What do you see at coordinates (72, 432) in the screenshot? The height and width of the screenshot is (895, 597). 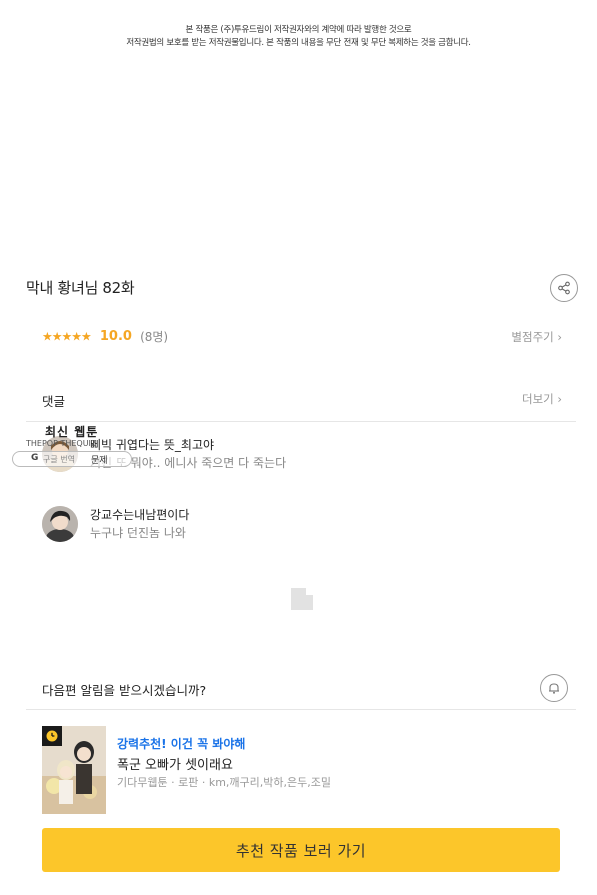 I see `widget-title: 최신 웹툰` at bounding box center [72, 432].